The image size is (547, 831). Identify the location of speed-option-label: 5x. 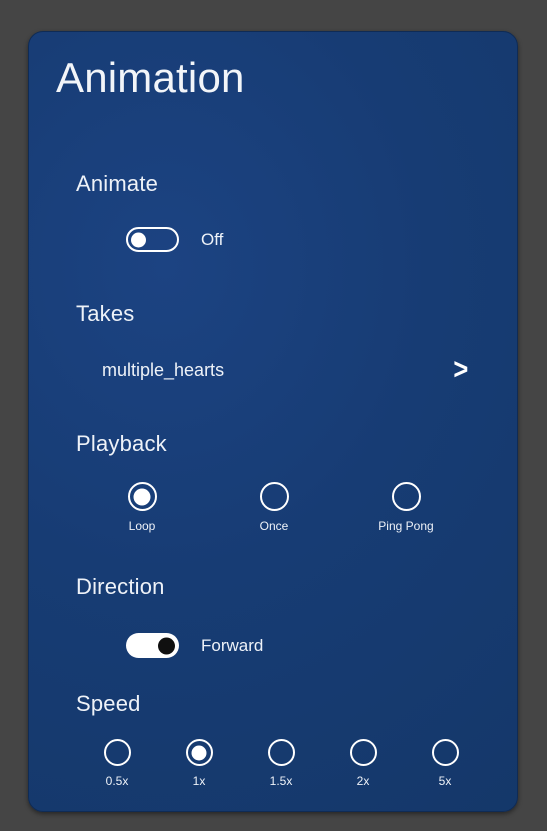
(445, 781).